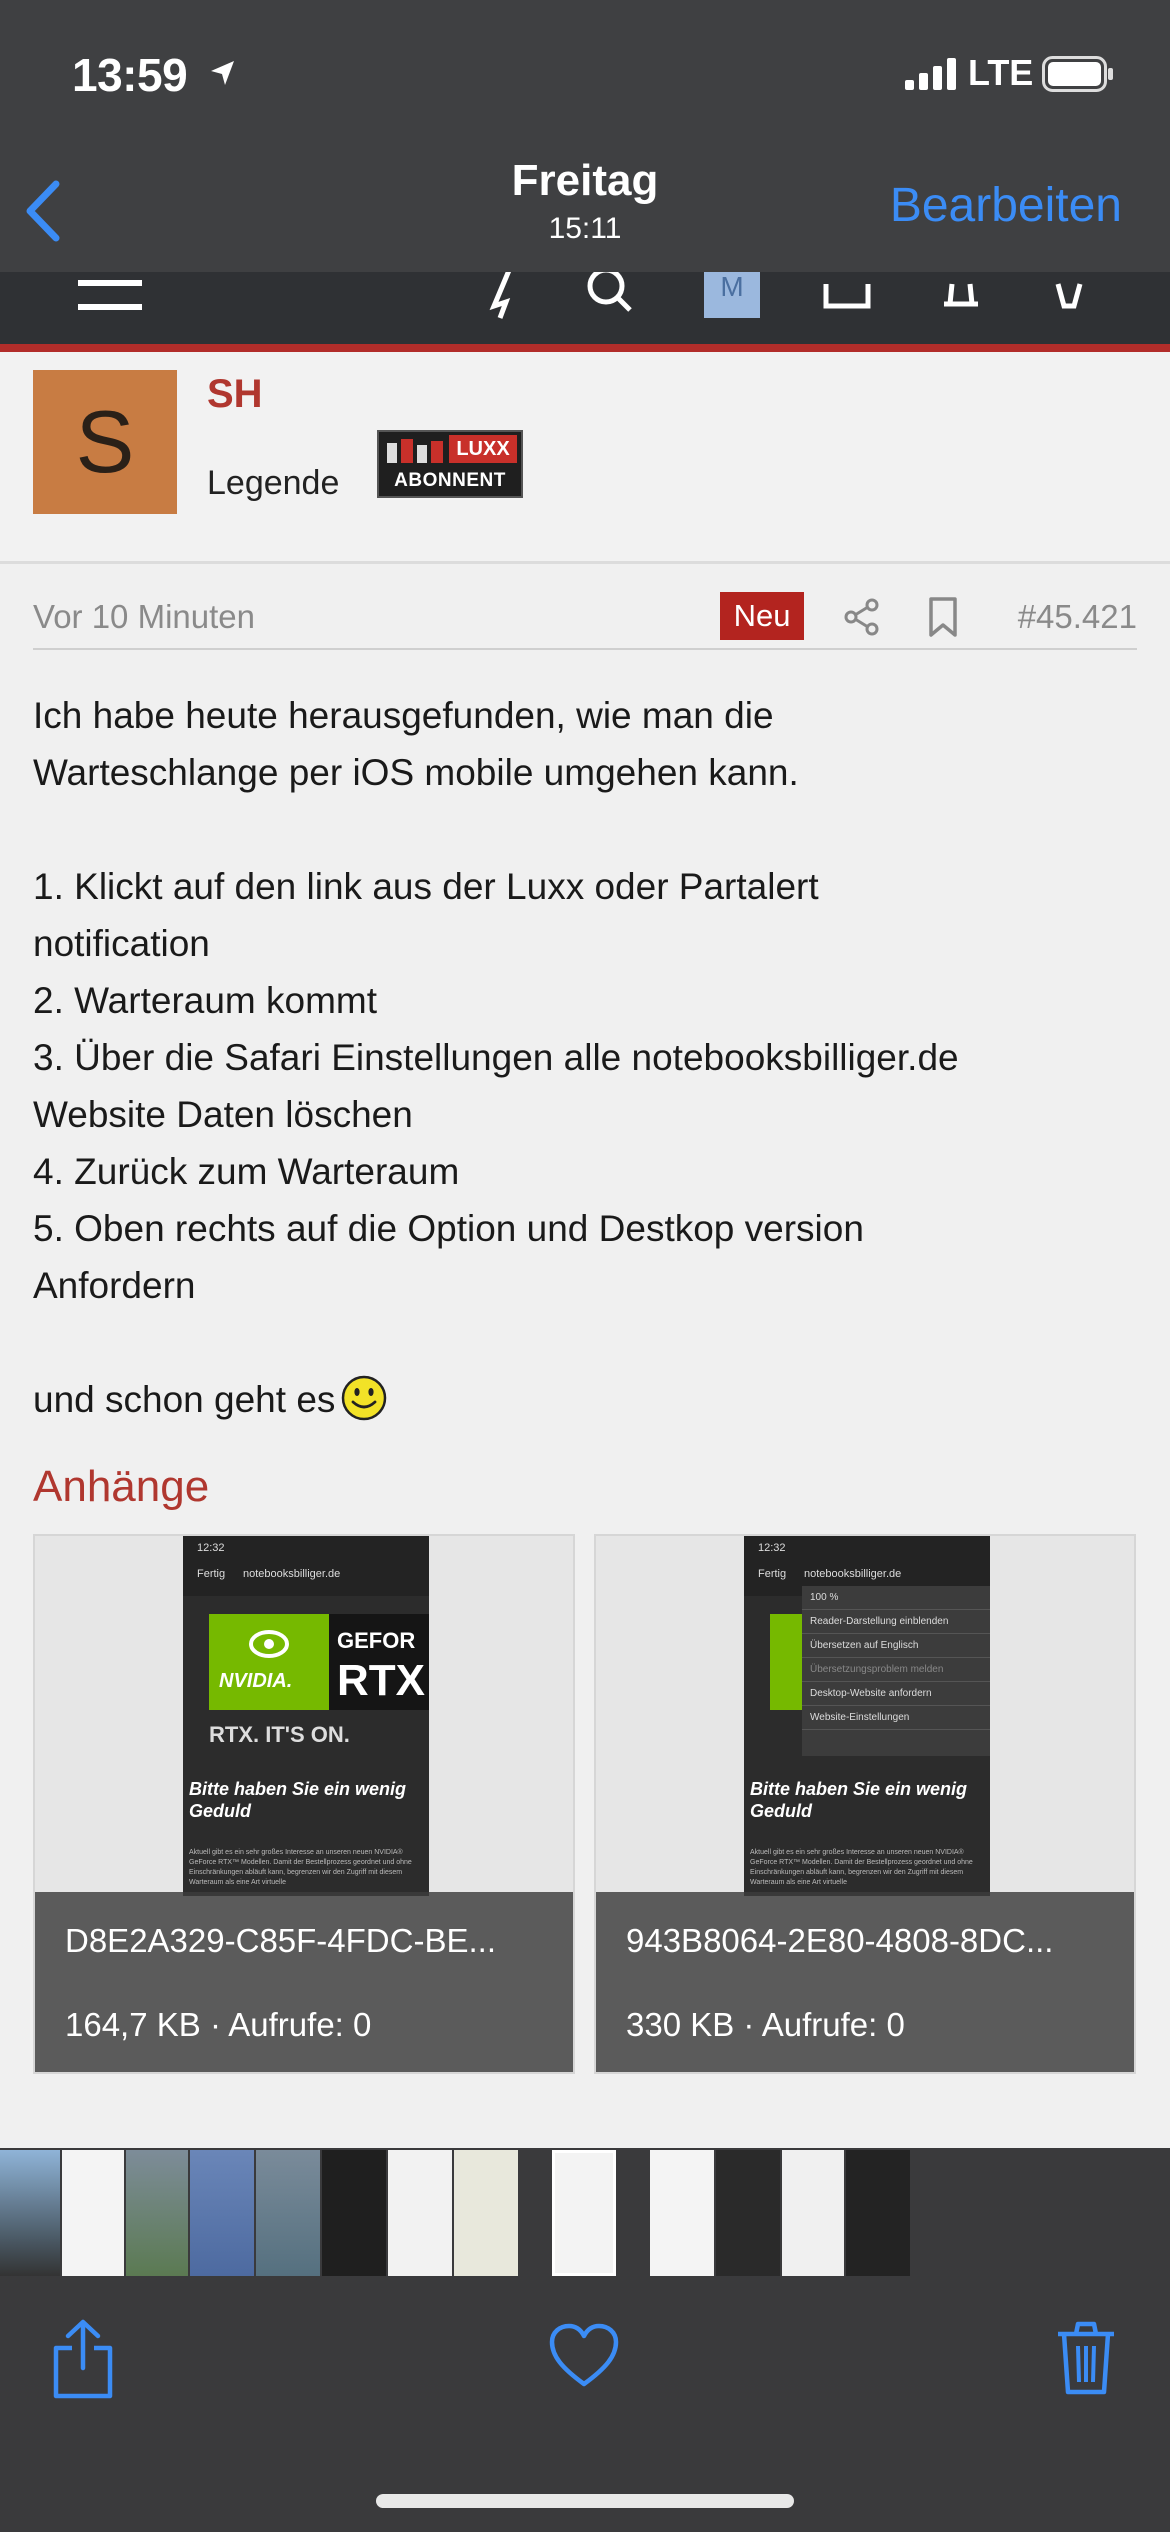  I want to click on body-line: und schon geht es, so click(184, 1399).